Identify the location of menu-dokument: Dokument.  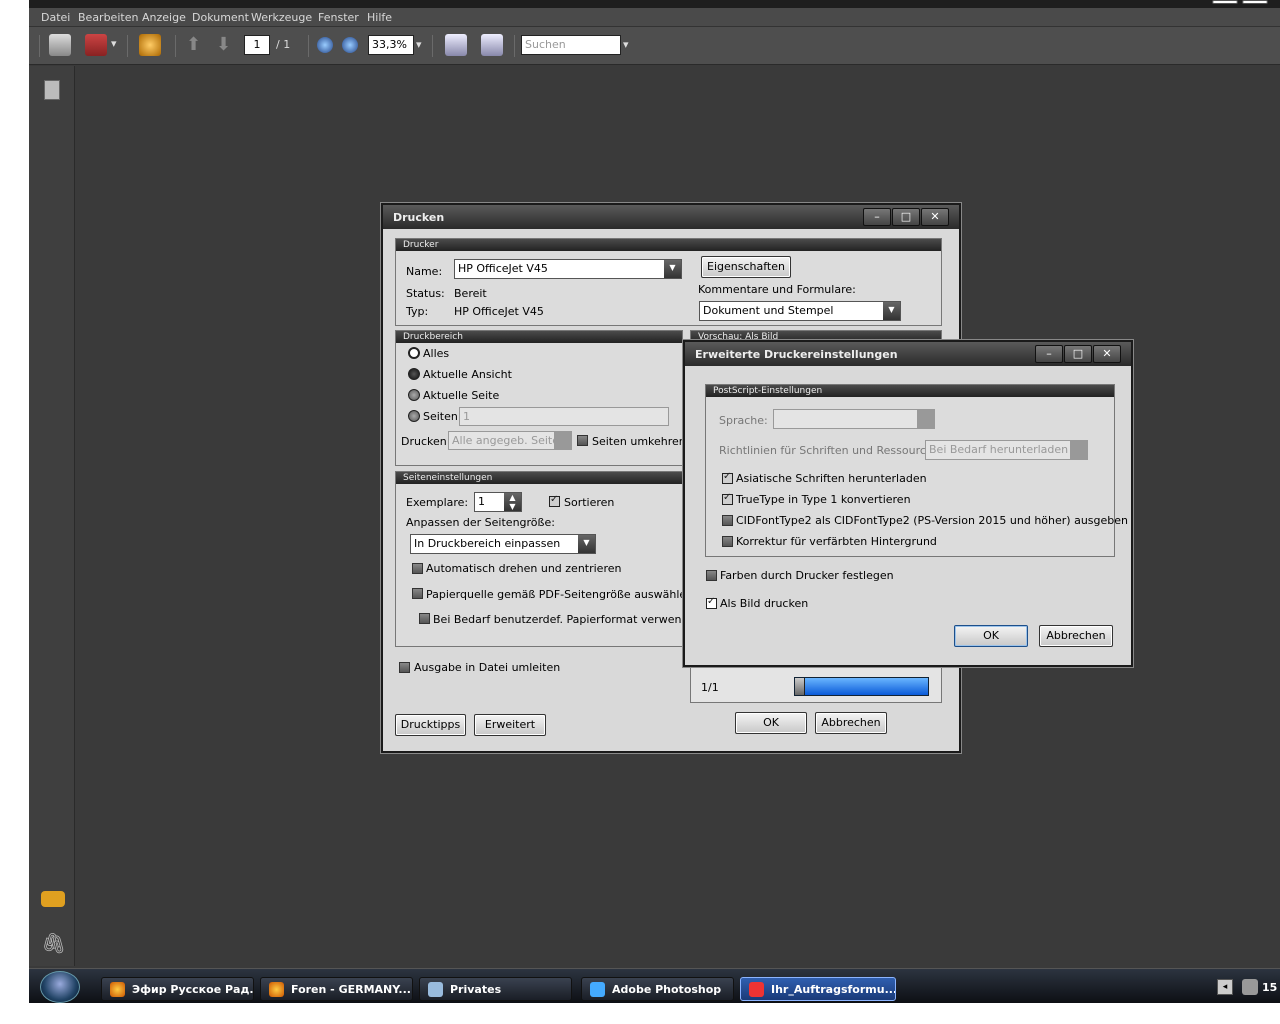
(220, 17).